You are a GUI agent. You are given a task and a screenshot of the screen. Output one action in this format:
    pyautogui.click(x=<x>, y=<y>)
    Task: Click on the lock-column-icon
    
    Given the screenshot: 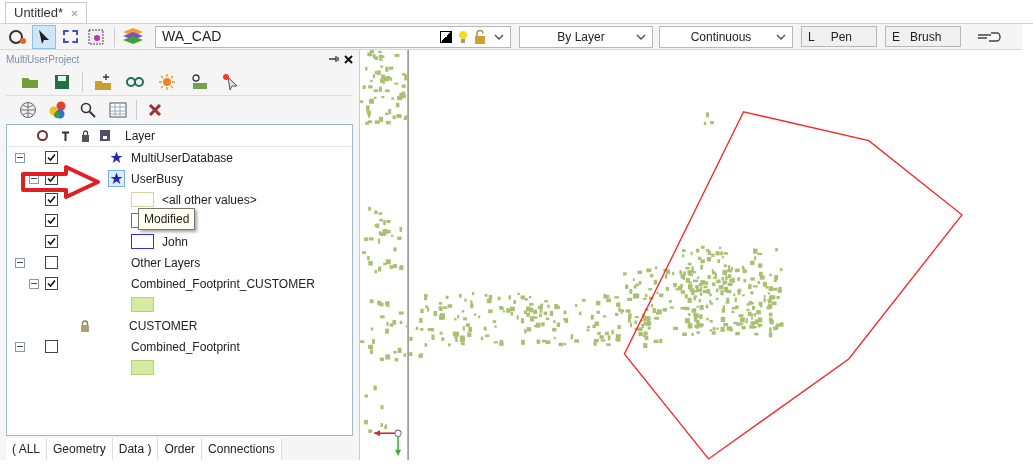 What is the action you would take?
    pyautogui.click(x=85, y=135)
    